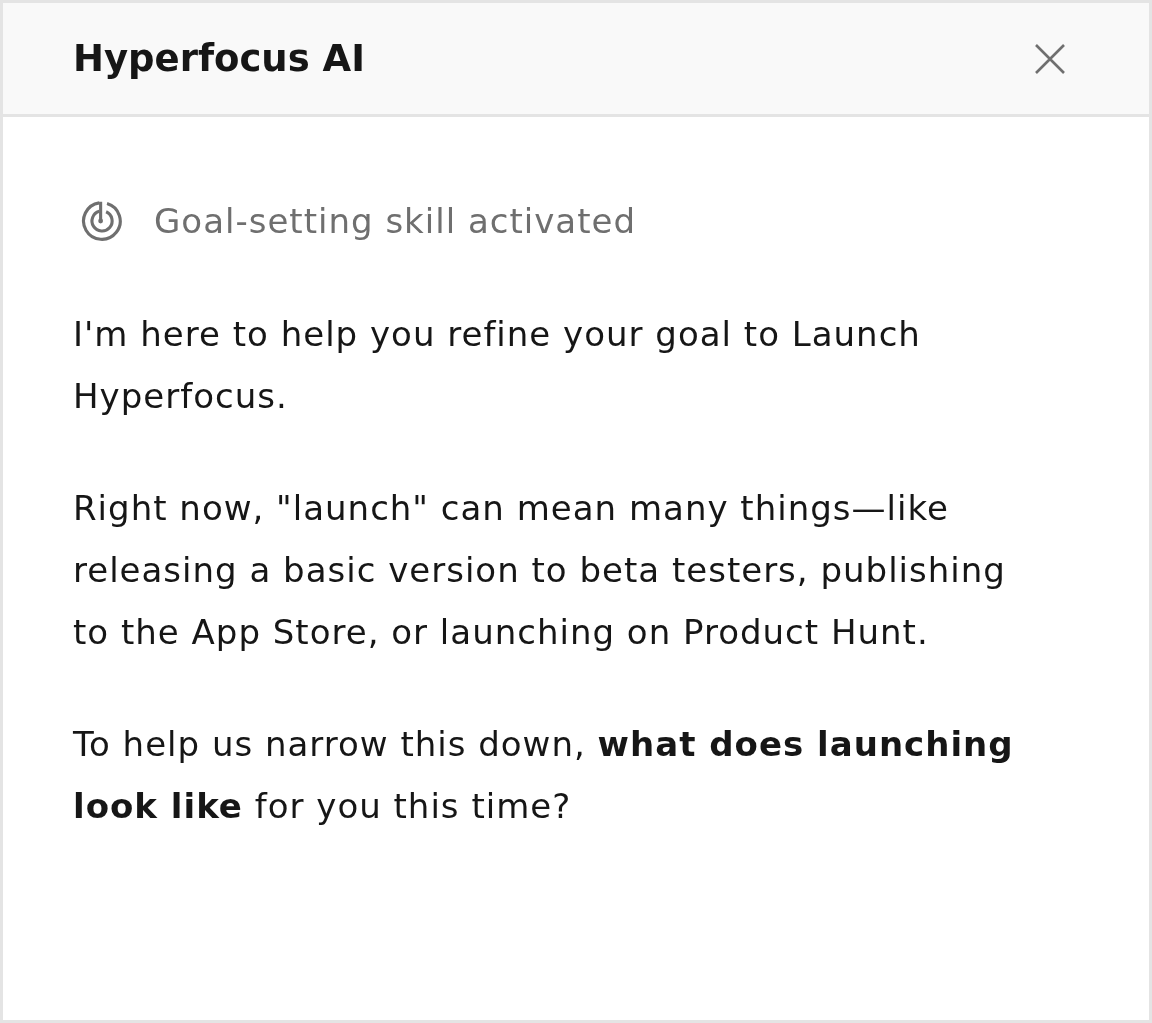 Image resolution: width=1152 pixels, height=1023 pixels. Describe the element at coordinates (540, 570) in the screenshot. I see `message-paragraph: Right now, "launch" can mean many things—like releasing a basic version to beta testers, publishing to the App Store, or launching on Product Hunt.` at that location.